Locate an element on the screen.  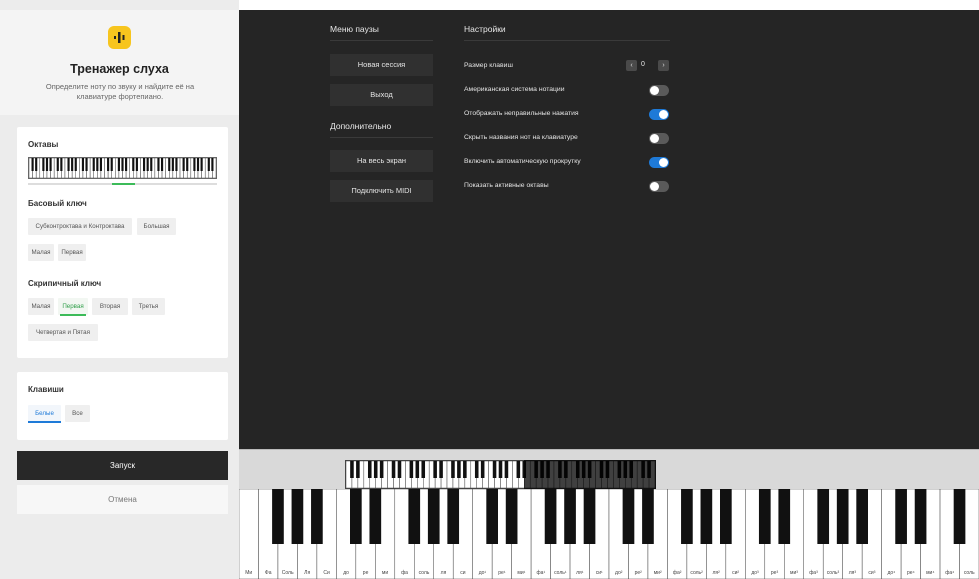
chip-treble-second: Вторая is located at coordinates (110, 306).